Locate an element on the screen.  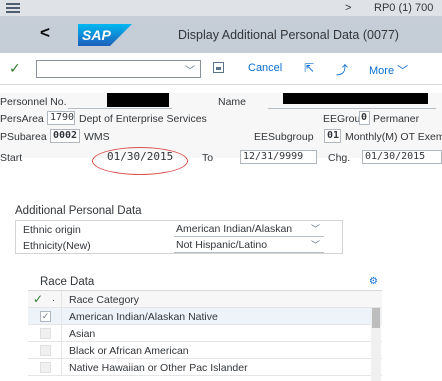
chevron-right-icon: > is located at coordinates (348, 8).